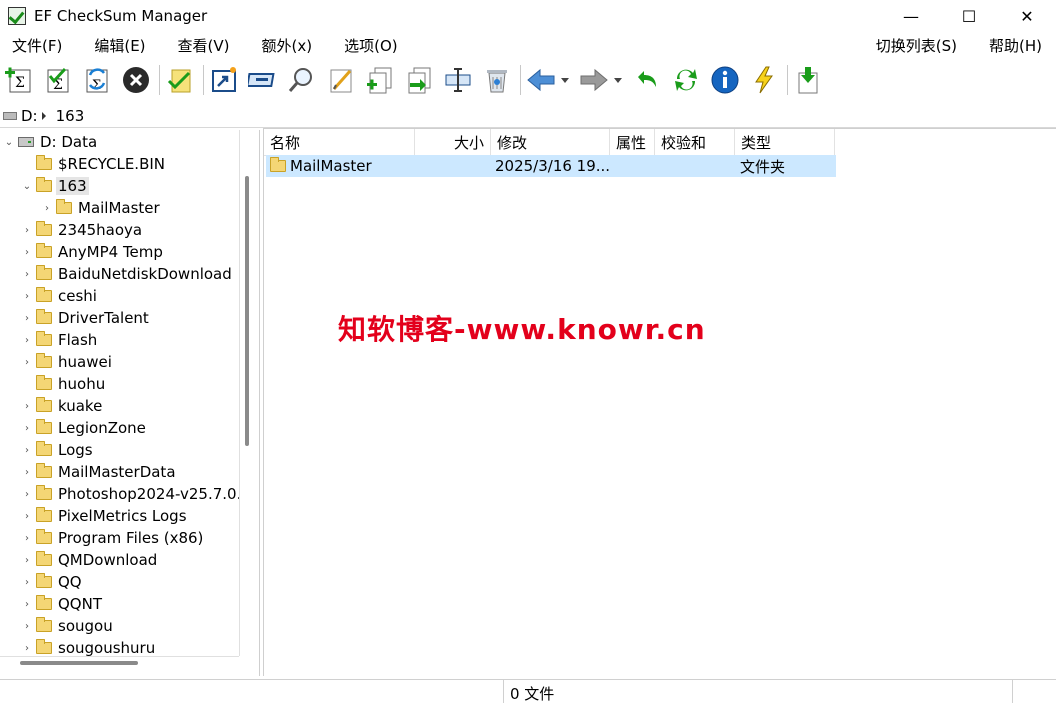 The image size is (1056, 703). I want to click on tree-item: › 2345haoya, so click(83, 230).